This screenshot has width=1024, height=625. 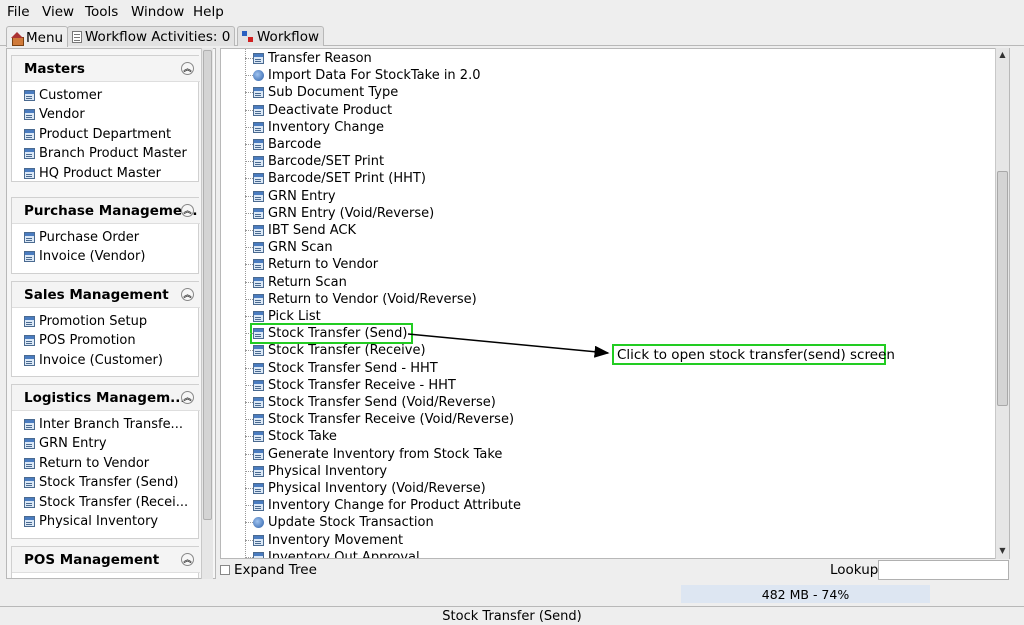 I want to click on tree-item-label: Deactivate Product, so click(x=330, y=110).